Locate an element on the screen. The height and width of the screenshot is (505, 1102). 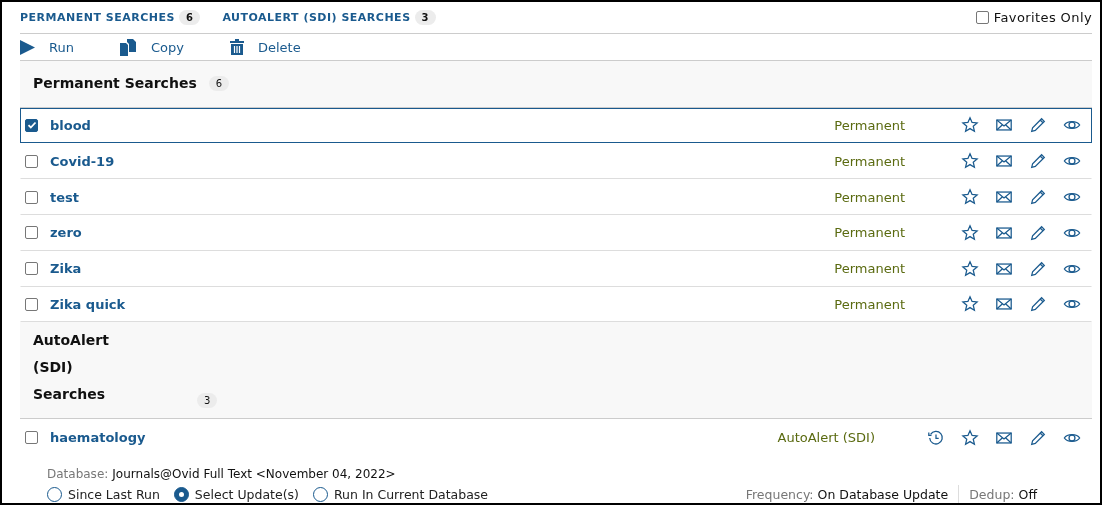
frequency-label: Frequency: is located at coordinates (779, 494).